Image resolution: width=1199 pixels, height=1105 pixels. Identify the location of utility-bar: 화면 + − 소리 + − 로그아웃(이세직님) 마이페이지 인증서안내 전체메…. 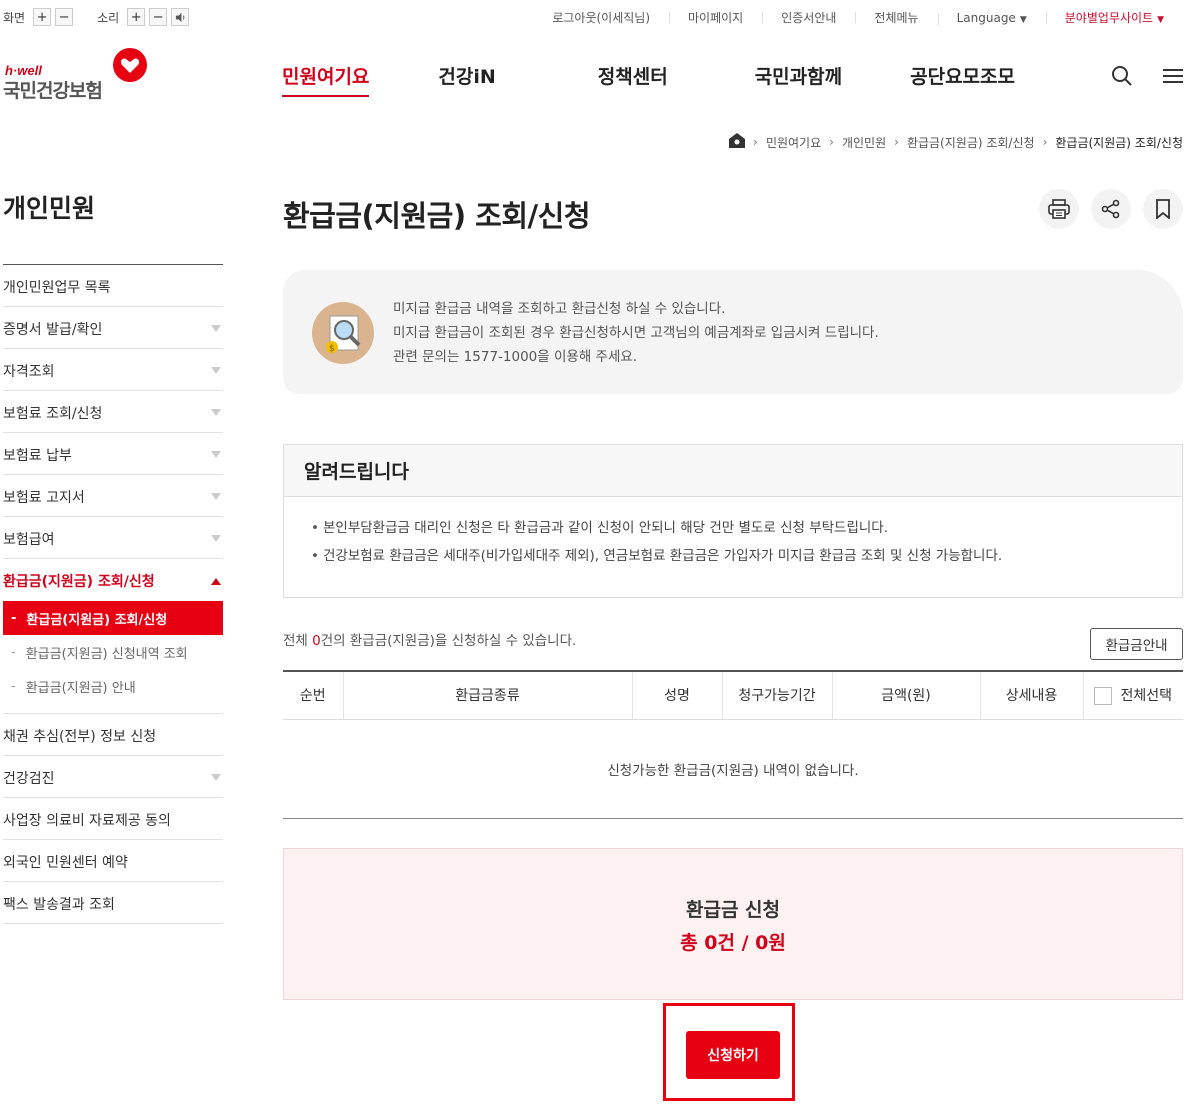
(599, 18).